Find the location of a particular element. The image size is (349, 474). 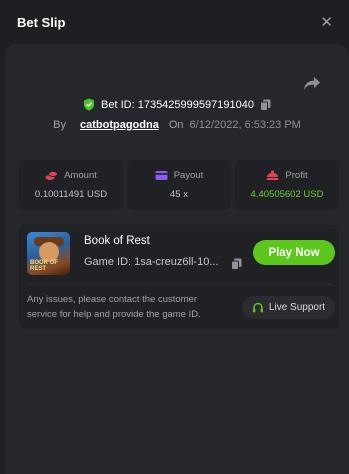

stat-label: Payout is located at coordinates (188, 175).